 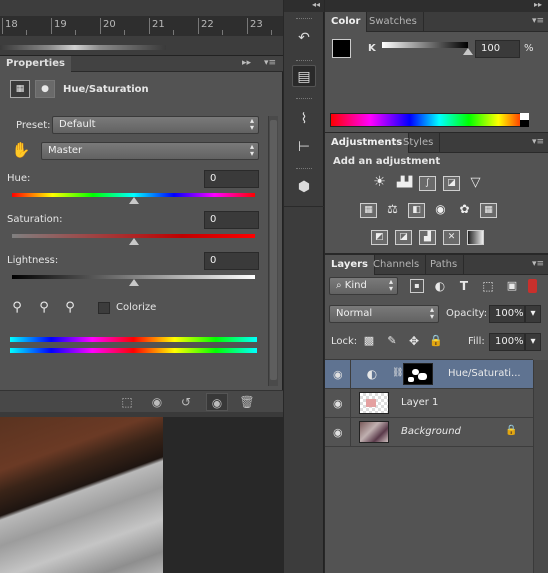 I want to click on canvas-scroll-indicator, so click(x=83, y=47).